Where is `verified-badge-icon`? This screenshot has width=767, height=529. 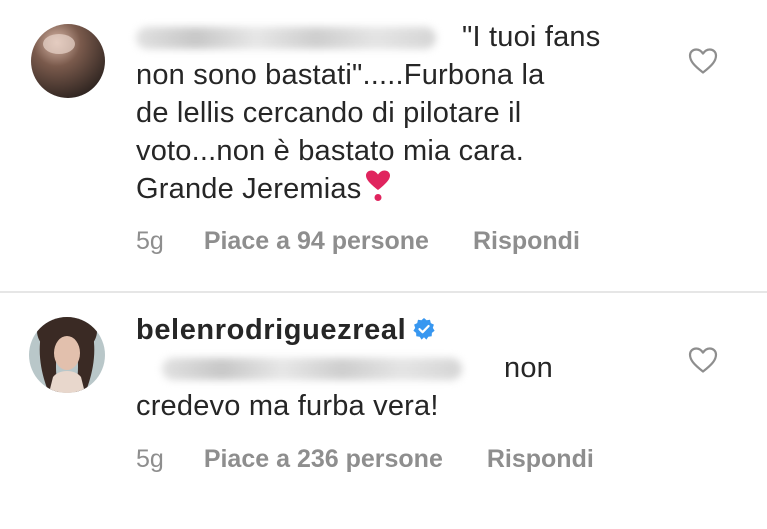
verified-badge-icon is located at coordinates (424, 326).